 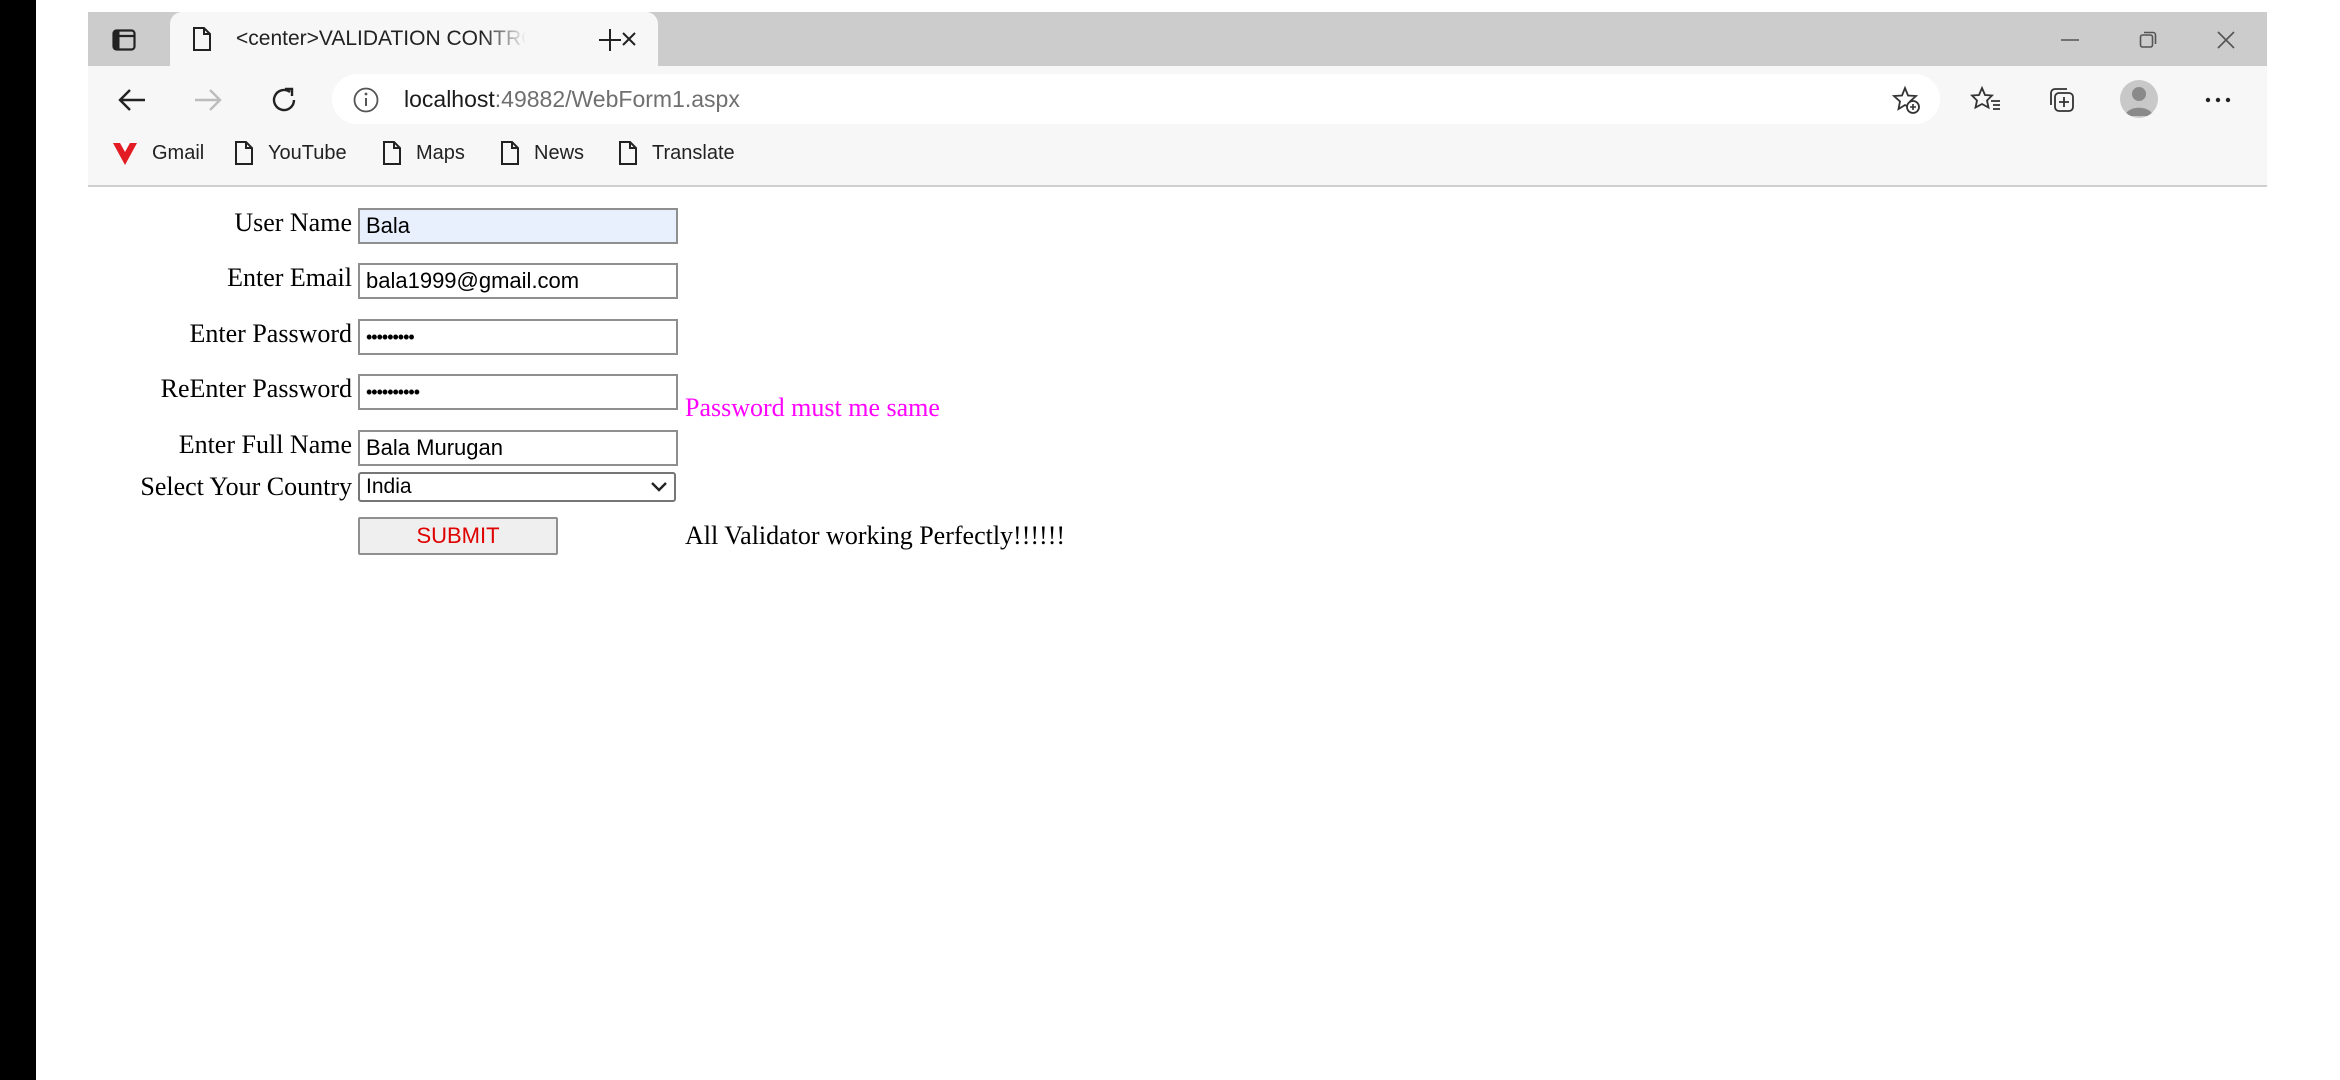 I want to click on arrow-right-icon, so click(x=208, y=100).